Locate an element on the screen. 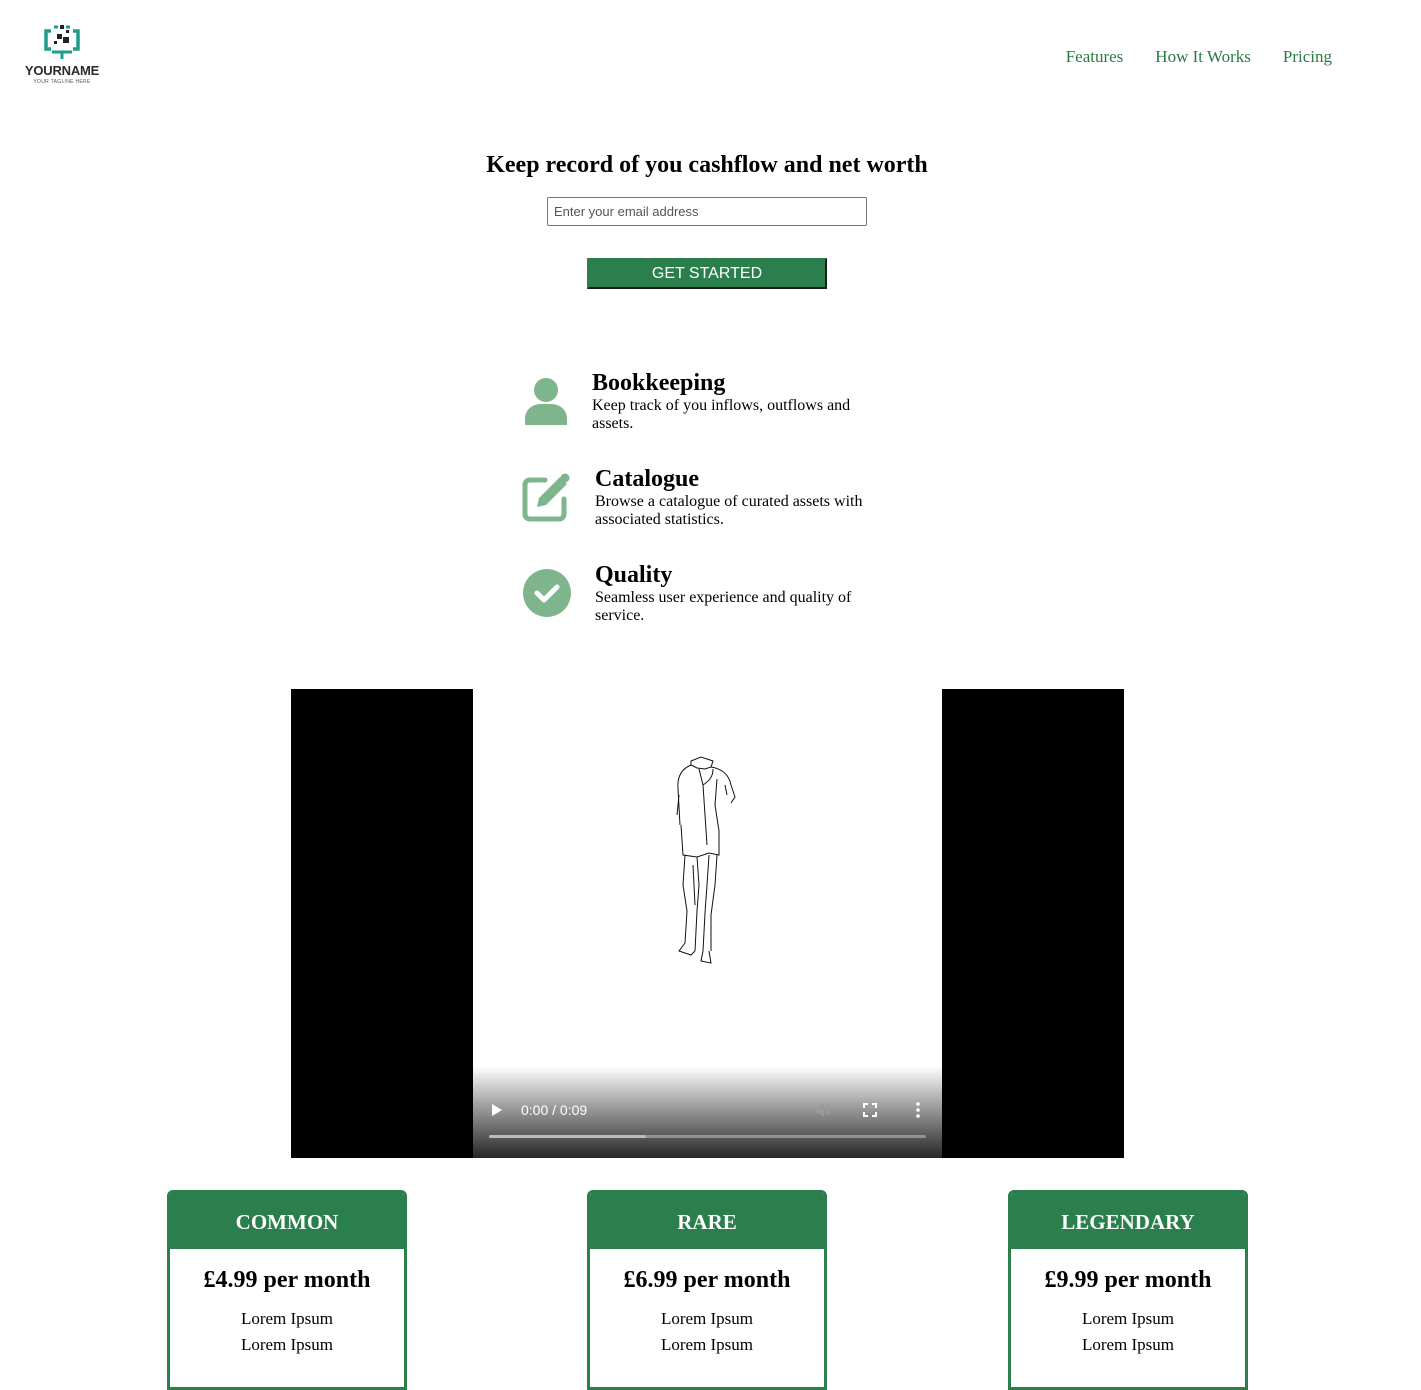 The height and width of the screenshot is (1390, 1421). plan-price: £6.99 per month is located at coordinates (707, 1280).